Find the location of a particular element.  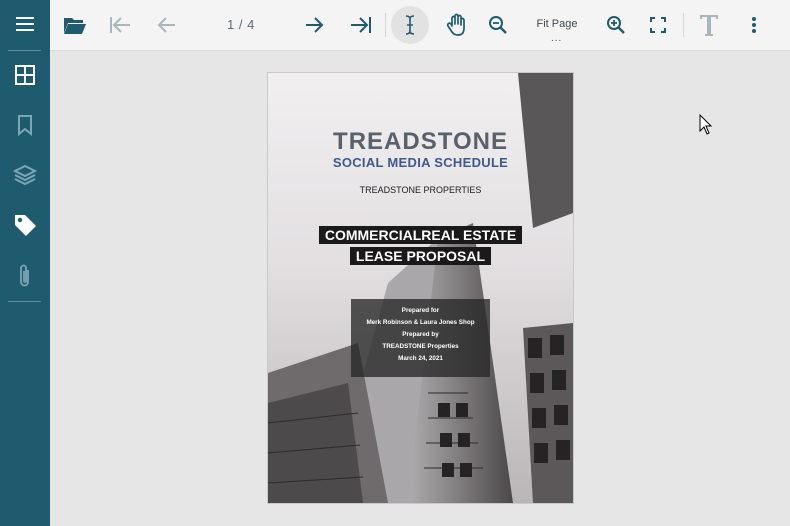

fit-page-dropdown: Fit Page is located at coordinates (557, 24).